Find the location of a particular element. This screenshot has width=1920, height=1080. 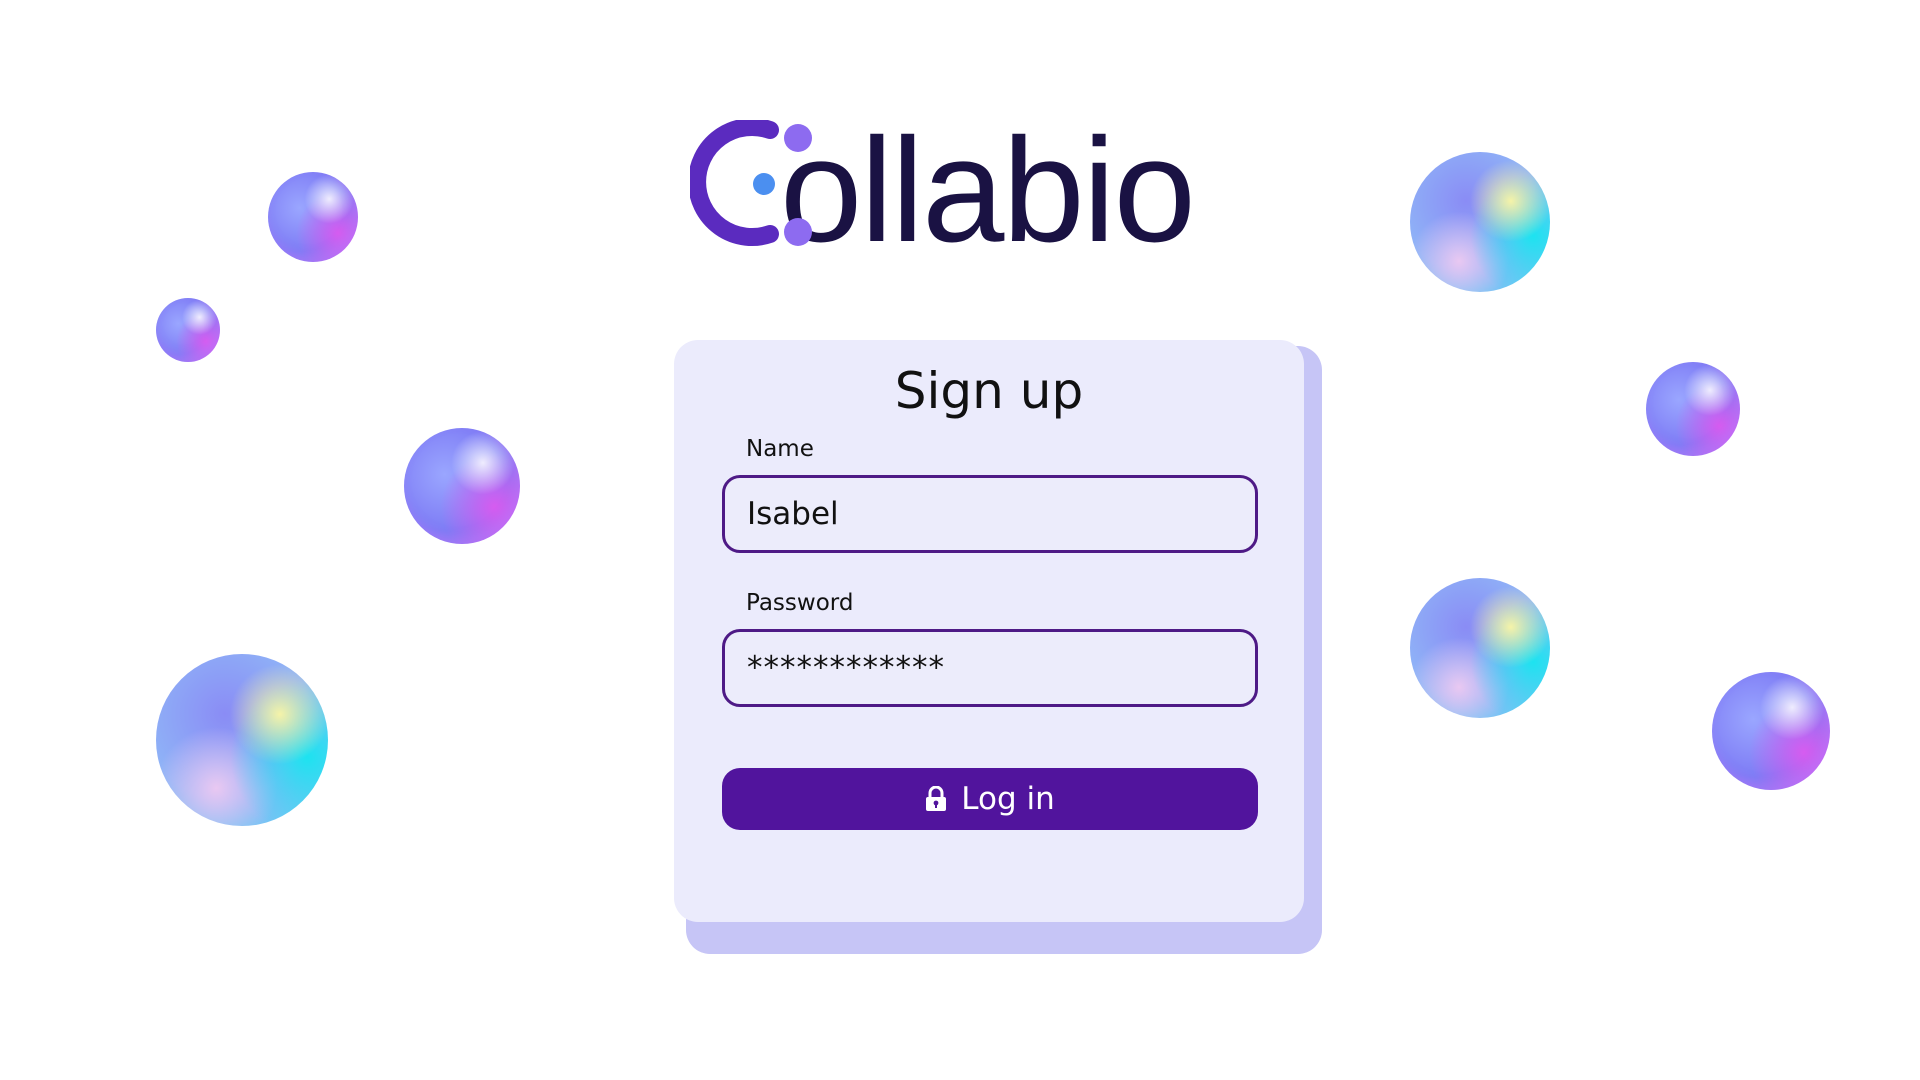

password-label: Password is located at coordinates (800, 603).